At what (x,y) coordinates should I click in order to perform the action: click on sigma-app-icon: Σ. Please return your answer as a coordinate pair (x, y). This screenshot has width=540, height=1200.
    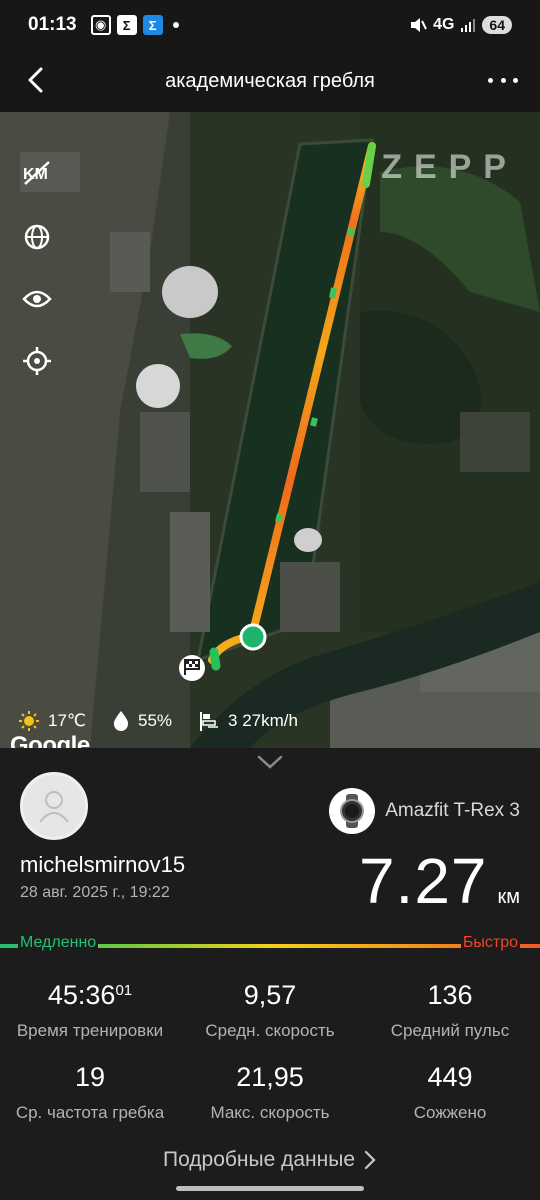
    Looking at the image, I should click on (126, 25).